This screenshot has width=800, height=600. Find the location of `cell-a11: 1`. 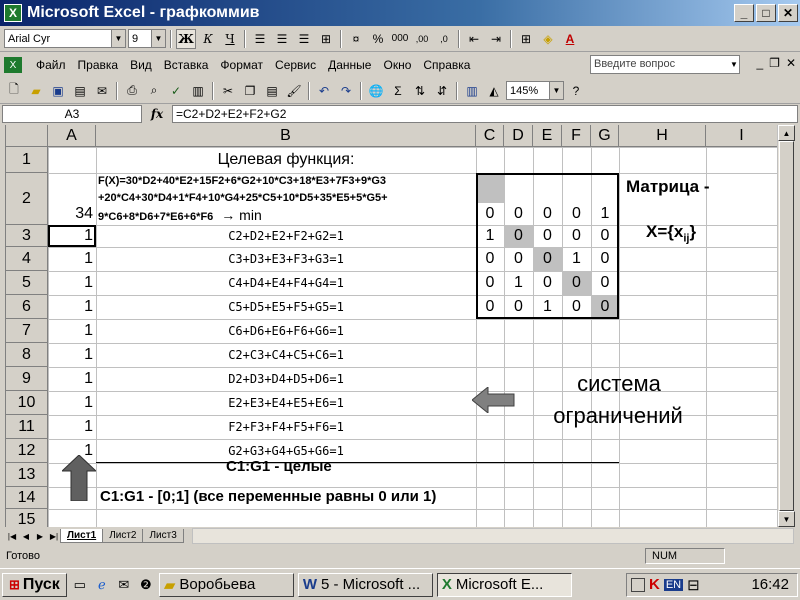

cell-a11: 1 is located at coordinates (72, 427).